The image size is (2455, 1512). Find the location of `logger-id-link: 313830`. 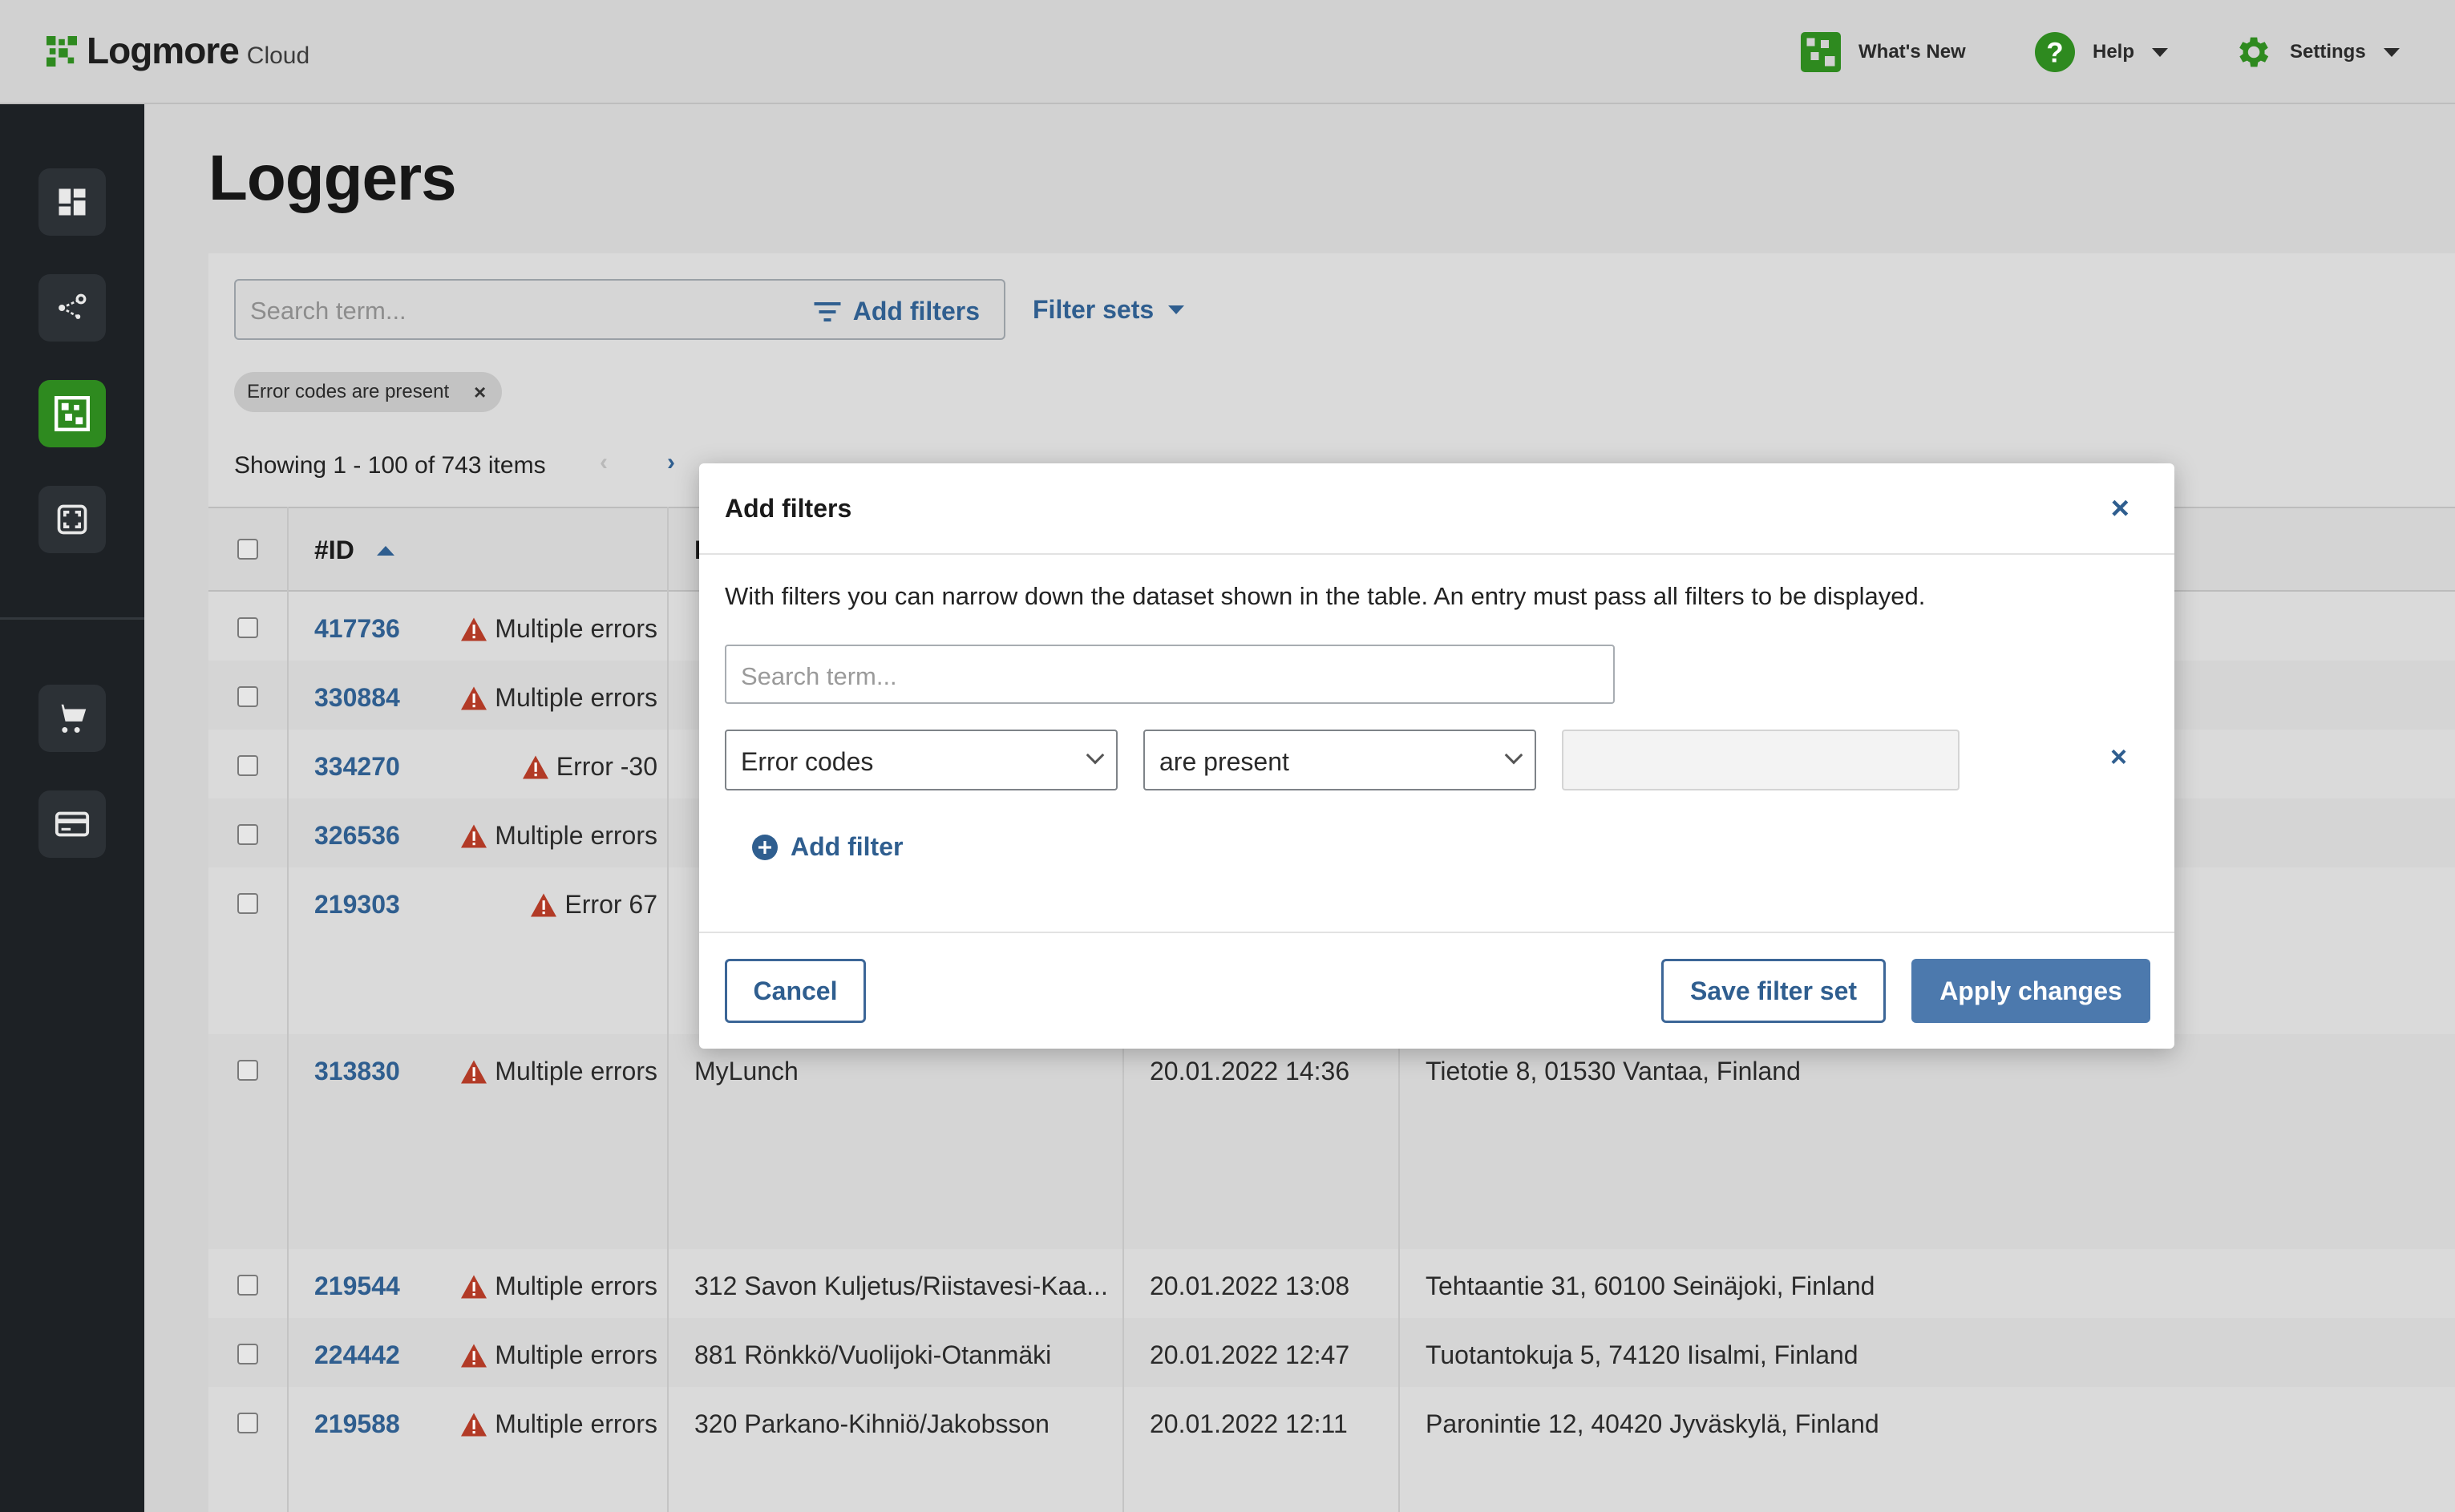

logger-id-link: 313830 is located at coordinates (357, 1071).